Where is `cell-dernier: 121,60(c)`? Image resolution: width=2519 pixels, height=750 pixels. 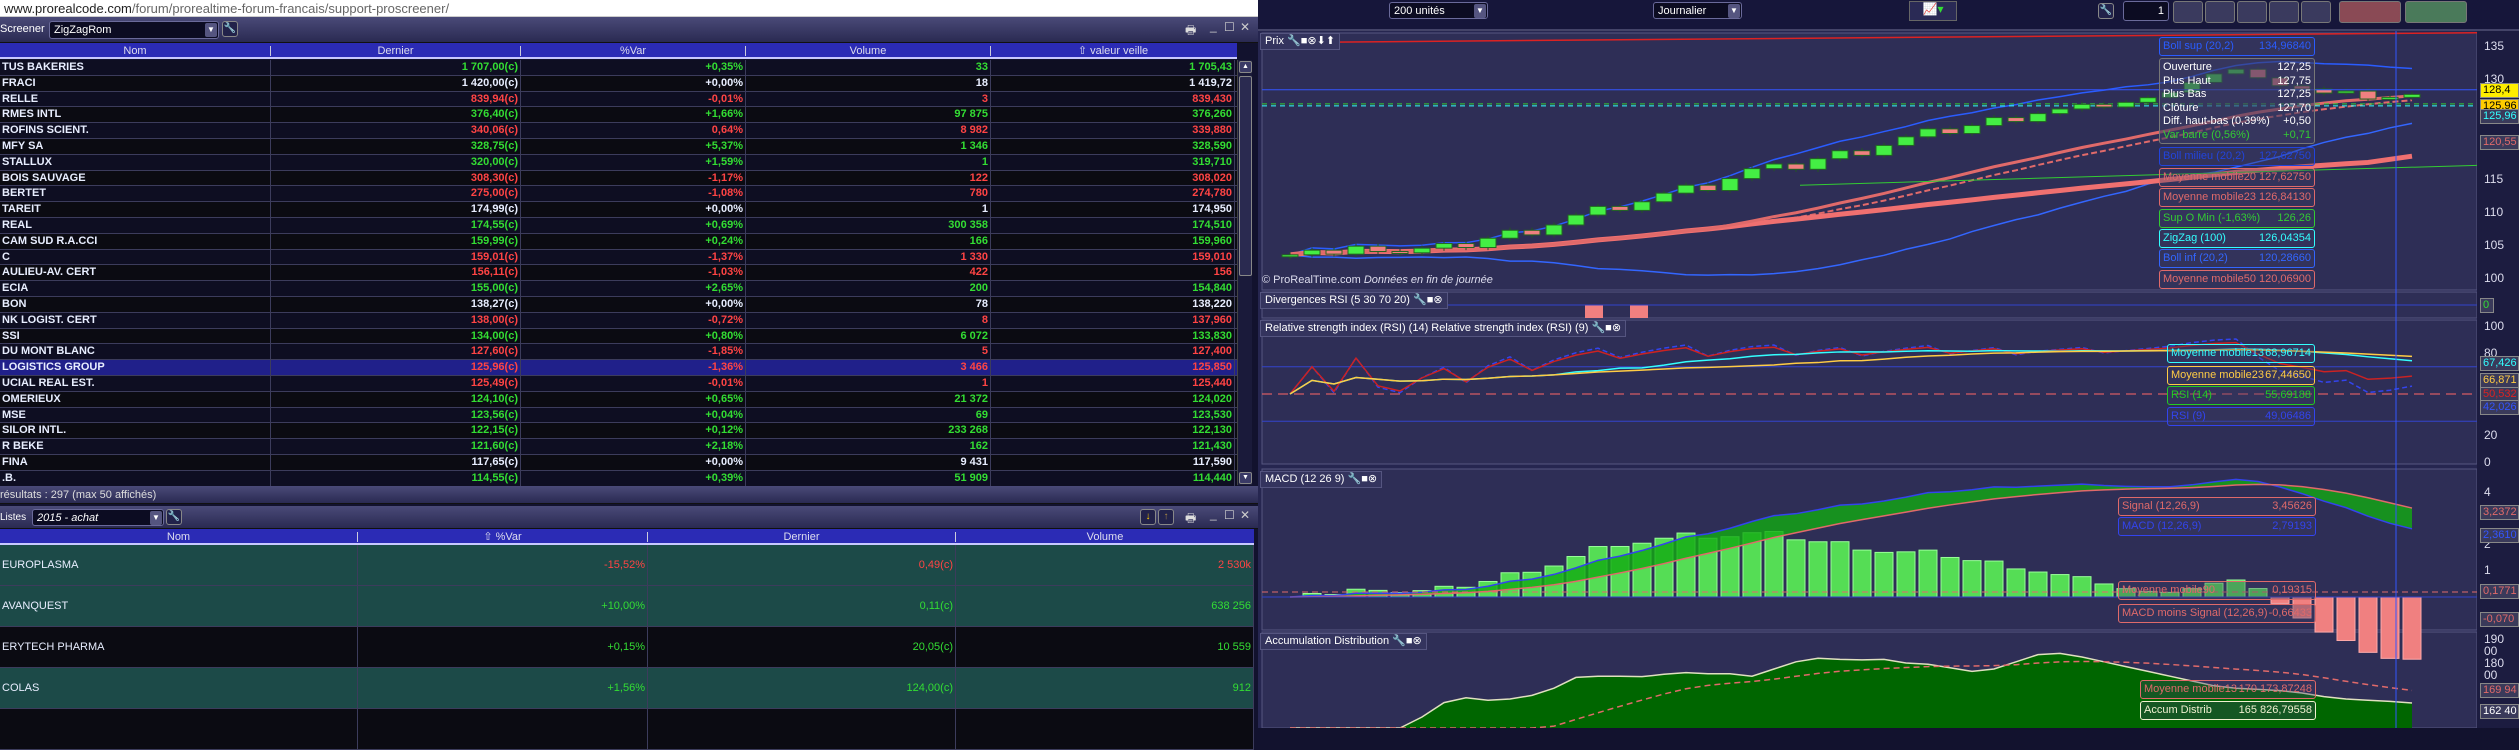 cell-dernier: 121,60(c) is located at coordinates (396, 446).